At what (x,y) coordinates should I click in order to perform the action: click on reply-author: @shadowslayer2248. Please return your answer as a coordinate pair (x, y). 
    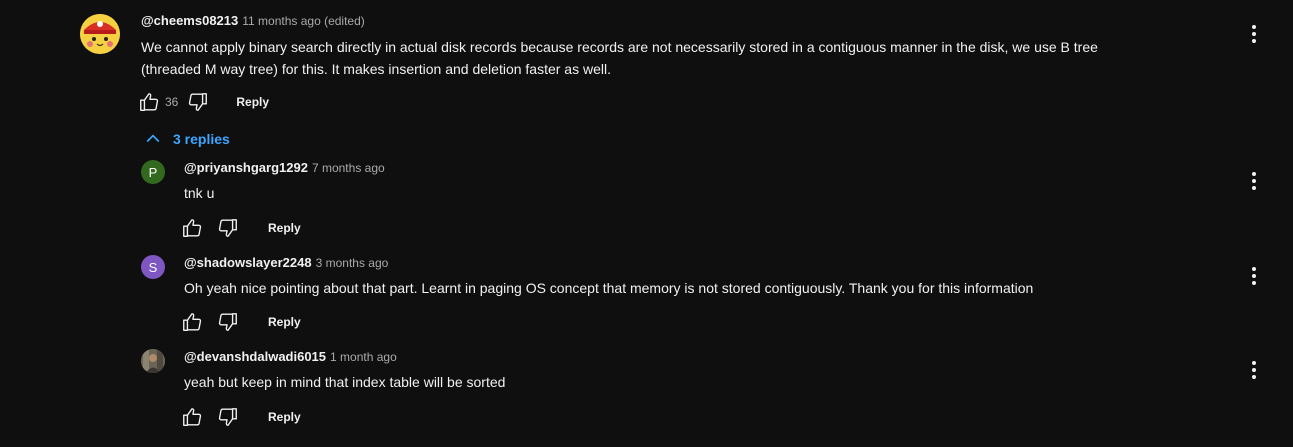
    Looking at the image, I should click on (248, 262).